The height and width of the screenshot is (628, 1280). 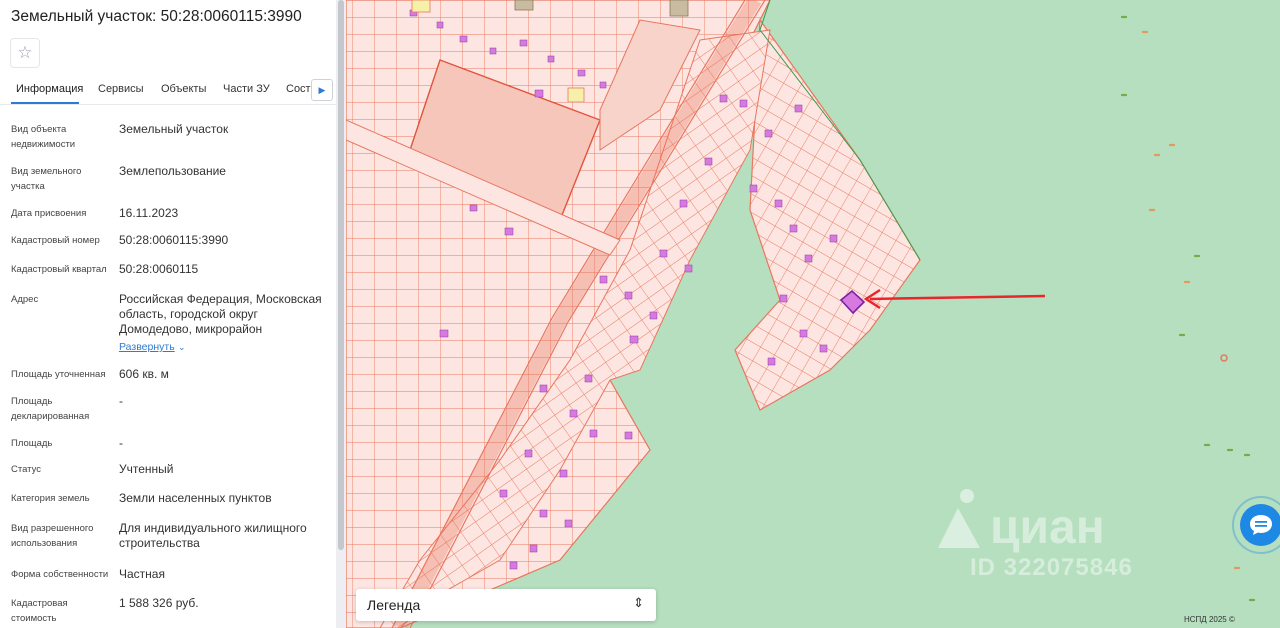 I want to click on field-label: Вид земельного участка, so click(x=46, y=179).